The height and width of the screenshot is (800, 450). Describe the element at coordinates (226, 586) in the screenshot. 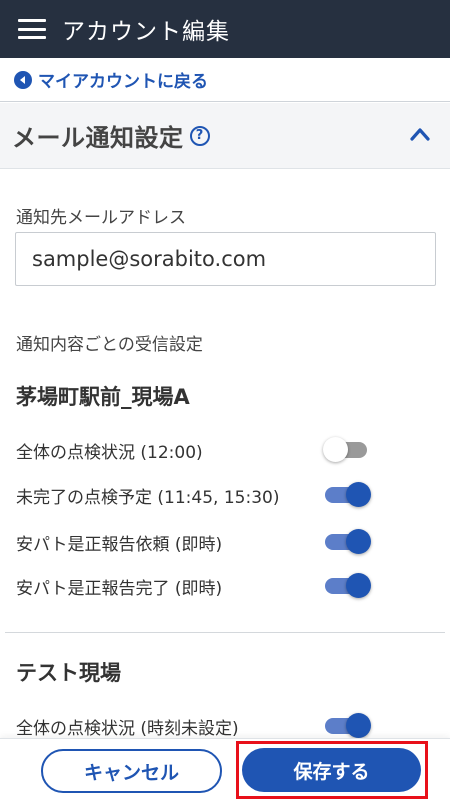

I see `notification-row: 安パト是正報告完了 (即時)` at that location.